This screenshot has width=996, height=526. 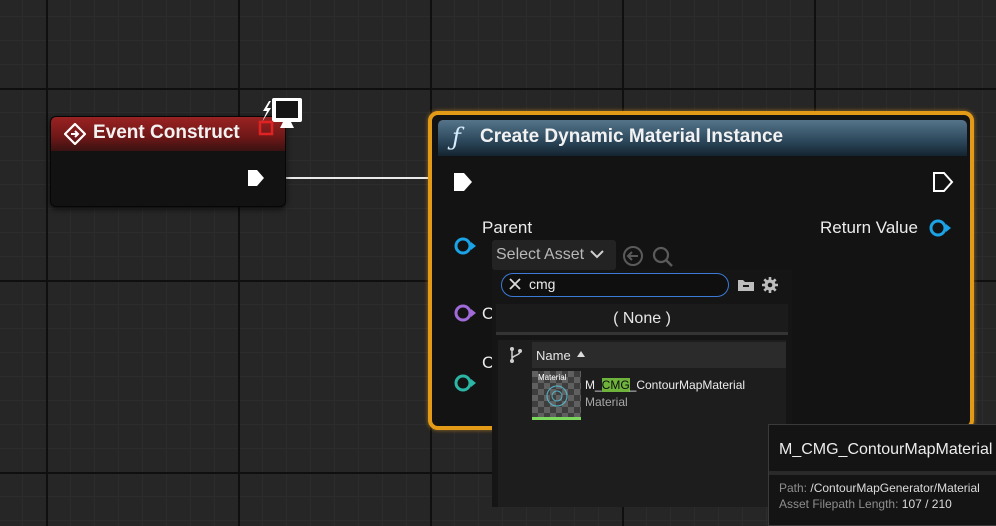 I want to click on source-control-icon, so click(x=516, y=355).